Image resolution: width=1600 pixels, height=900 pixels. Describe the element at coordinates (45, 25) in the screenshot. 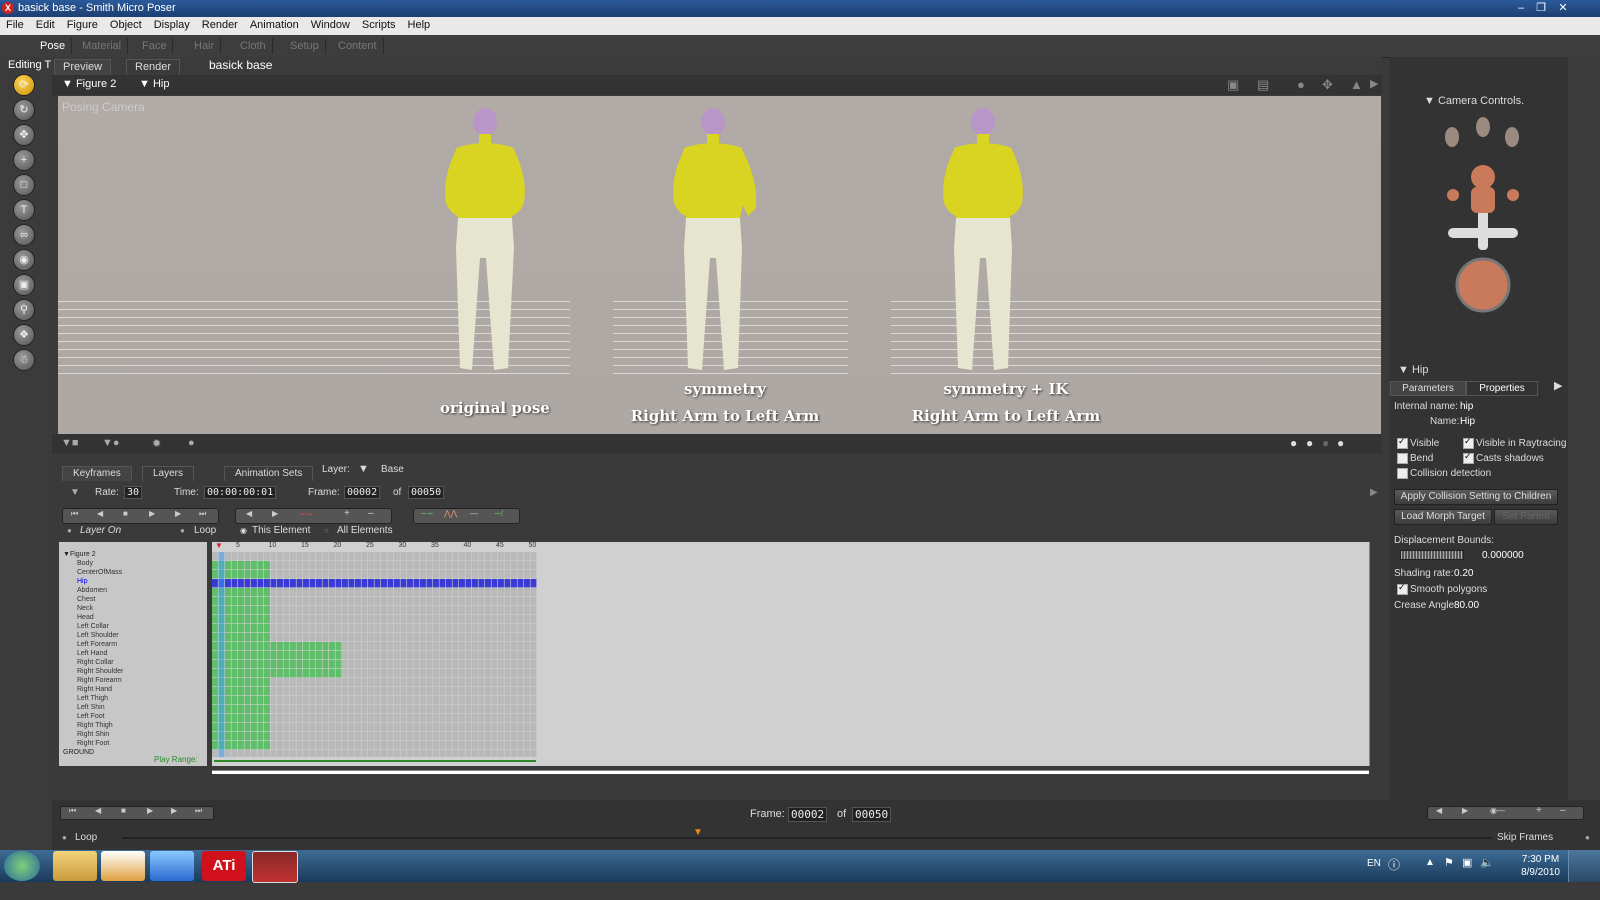

I see `menu-edit: Edit` at that location.